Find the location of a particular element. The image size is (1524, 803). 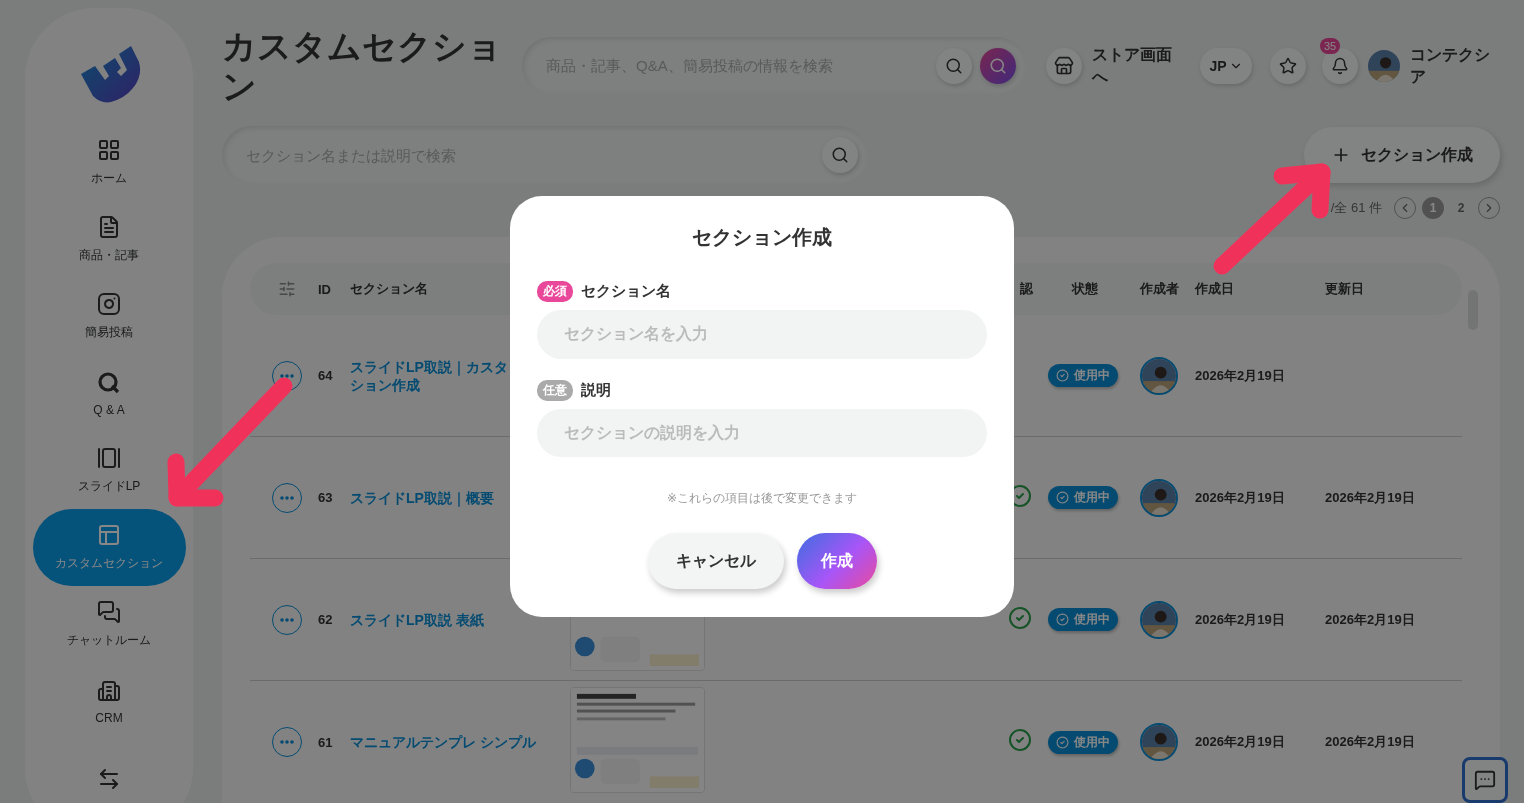

sidebar-item: 商品・記事 is located at coordinates (109, 239).